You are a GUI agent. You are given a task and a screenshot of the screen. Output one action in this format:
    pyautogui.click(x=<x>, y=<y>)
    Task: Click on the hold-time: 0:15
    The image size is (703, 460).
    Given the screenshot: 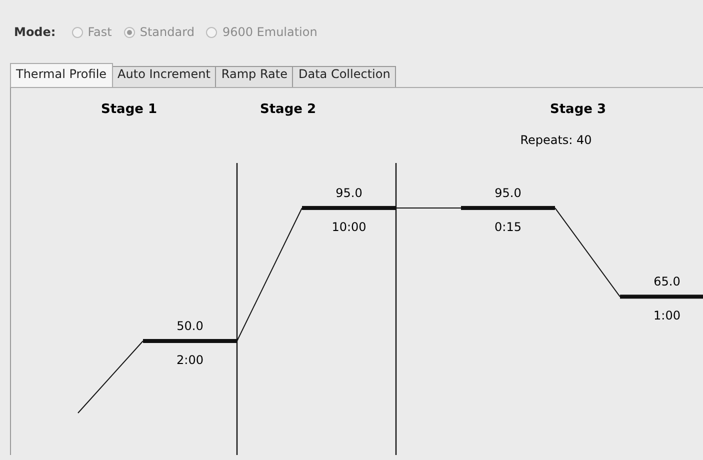 What is the action you would take?
    pyautogui.click(x=508, y=227)
    